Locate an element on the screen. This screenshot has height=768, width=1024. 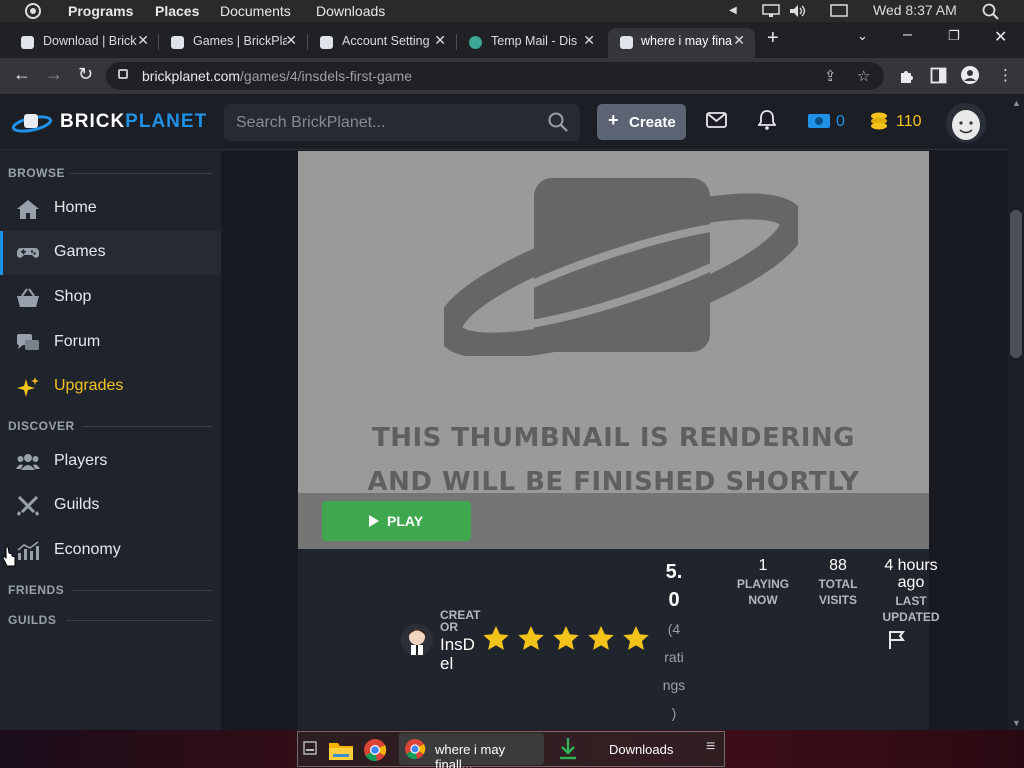
clock: Wed 8:37 AM is located at coordinates (915, 10).